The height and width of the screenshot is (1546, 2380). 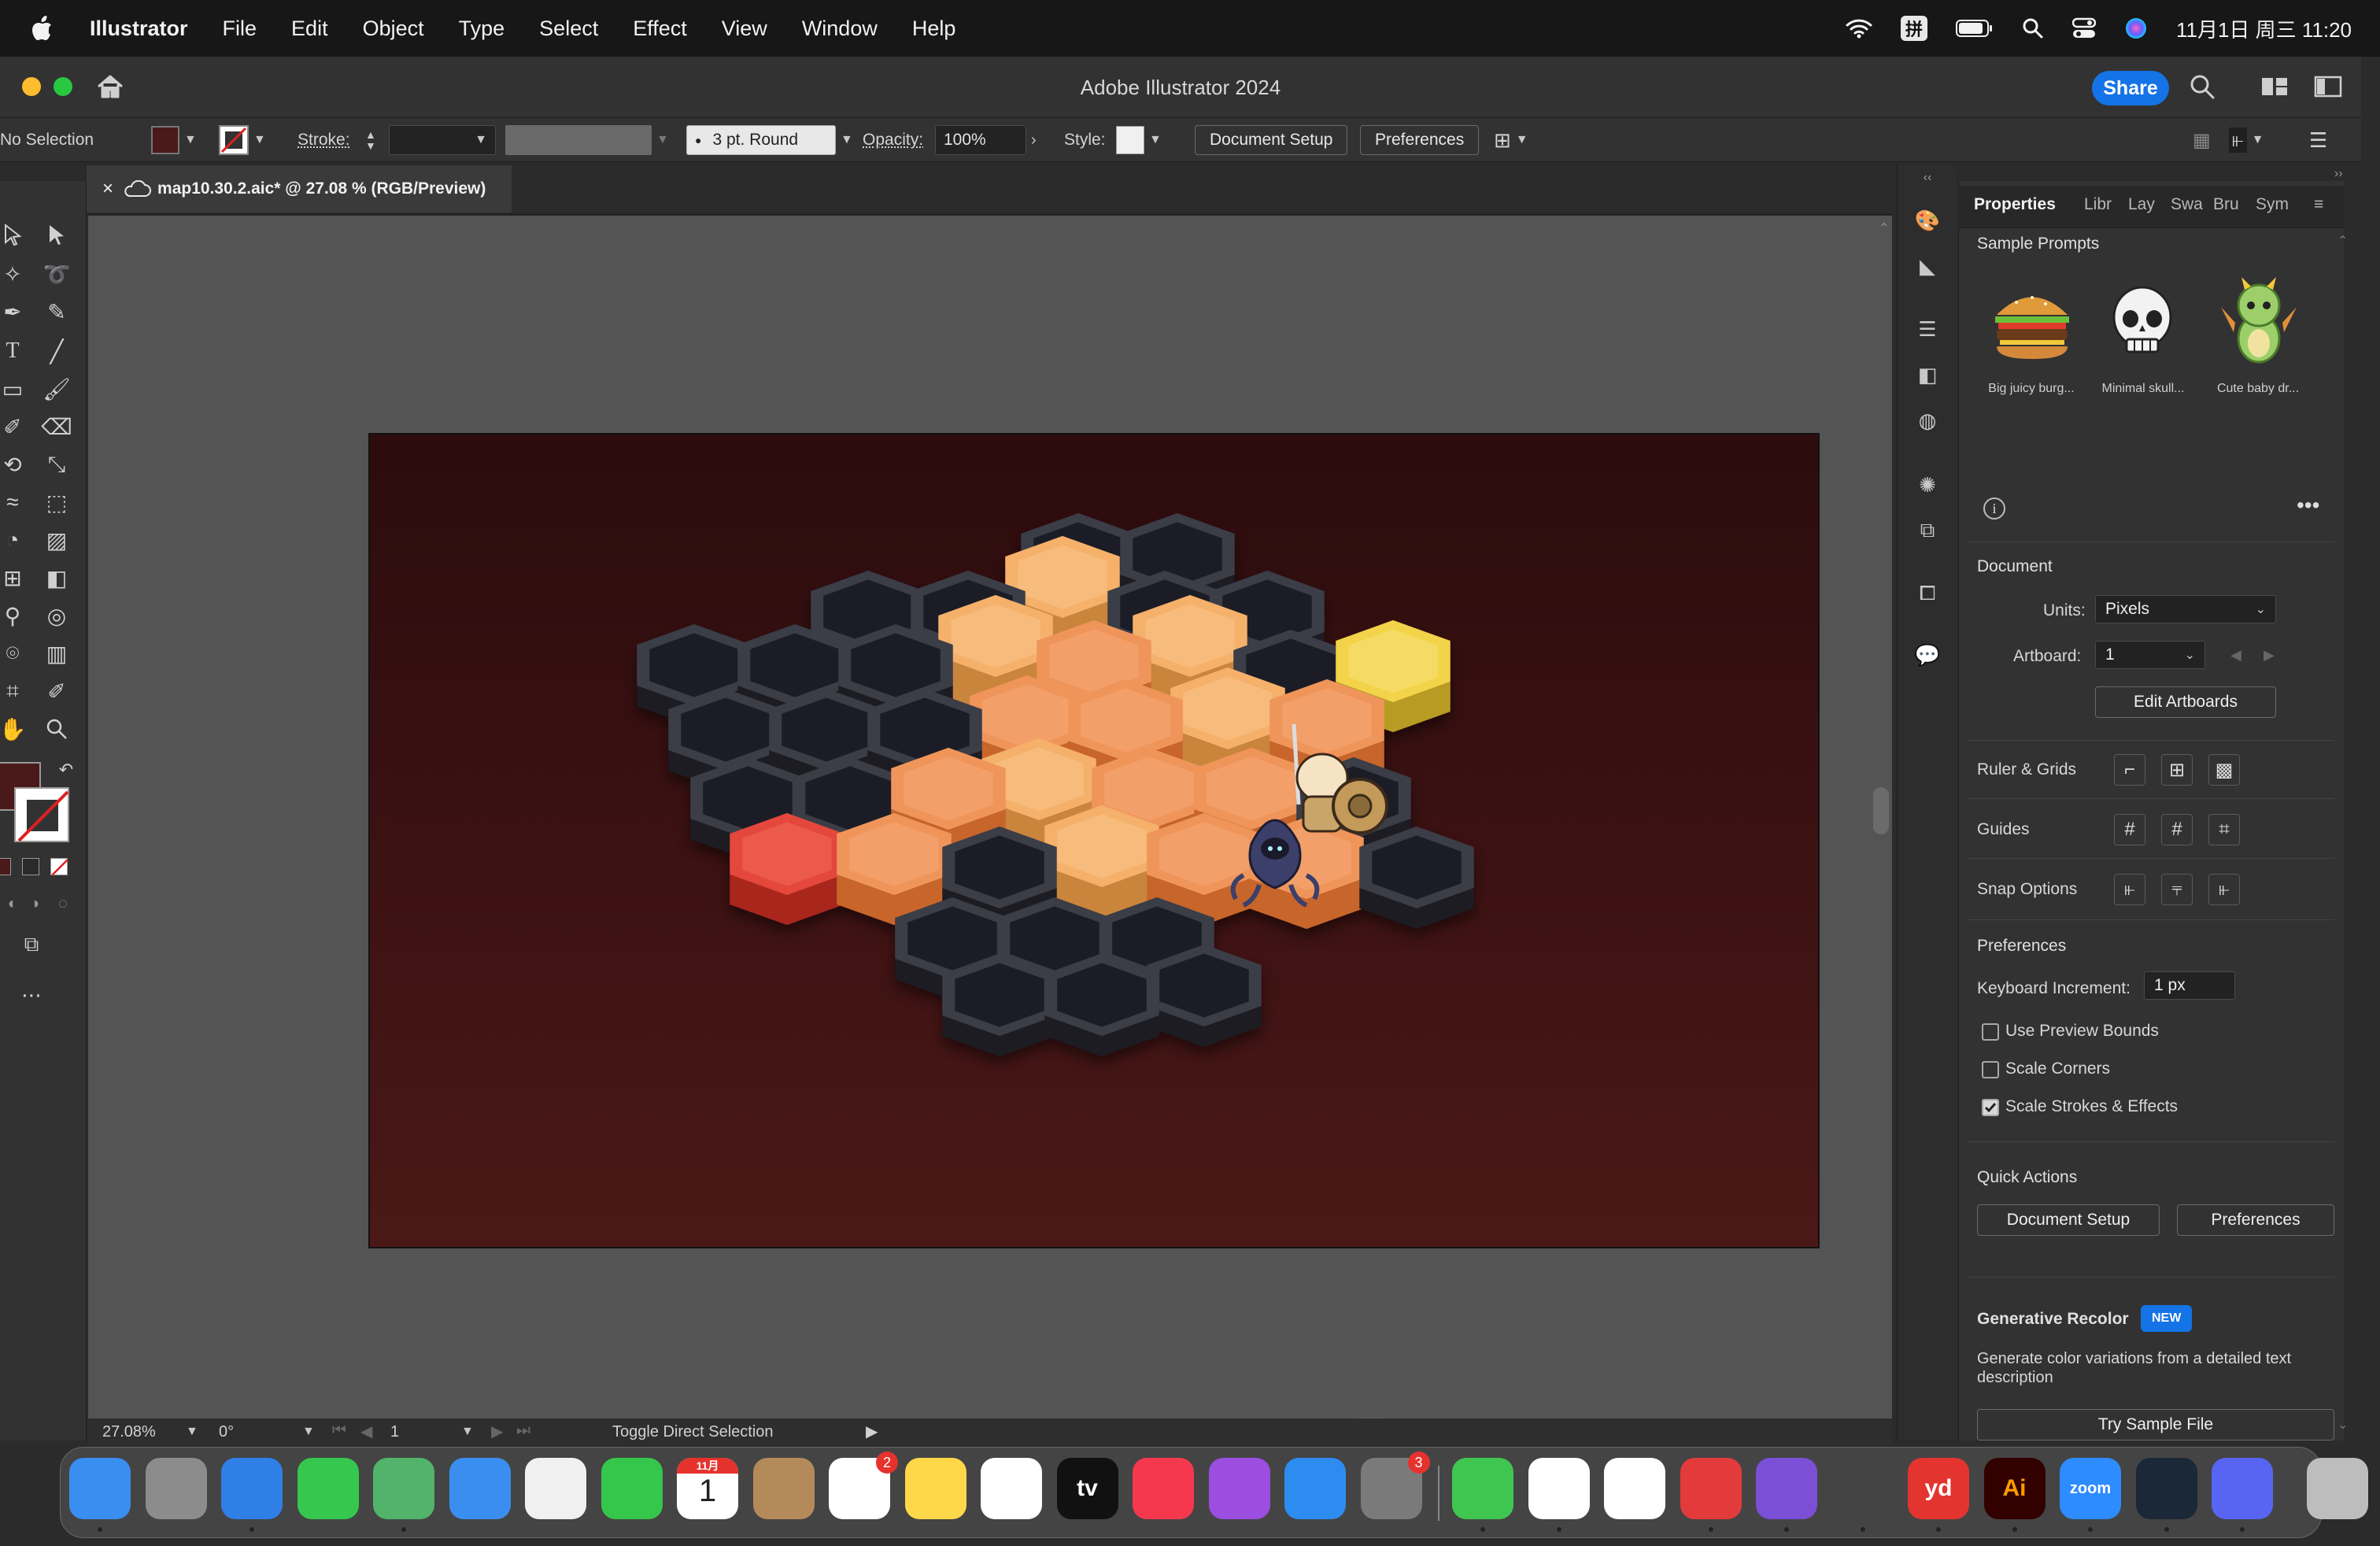 What do you see at coordinates (2014, 1488) in the screenshot?
I see `illustrator-icon: Ai` at bounding box center [2014, 1488].